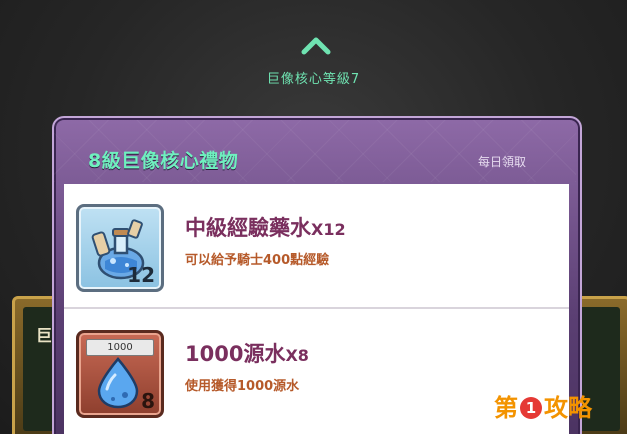 Image resolution: width=627 pixels, height=434 pixels. I want to click on item-quantity: X8, so click(297, 355).